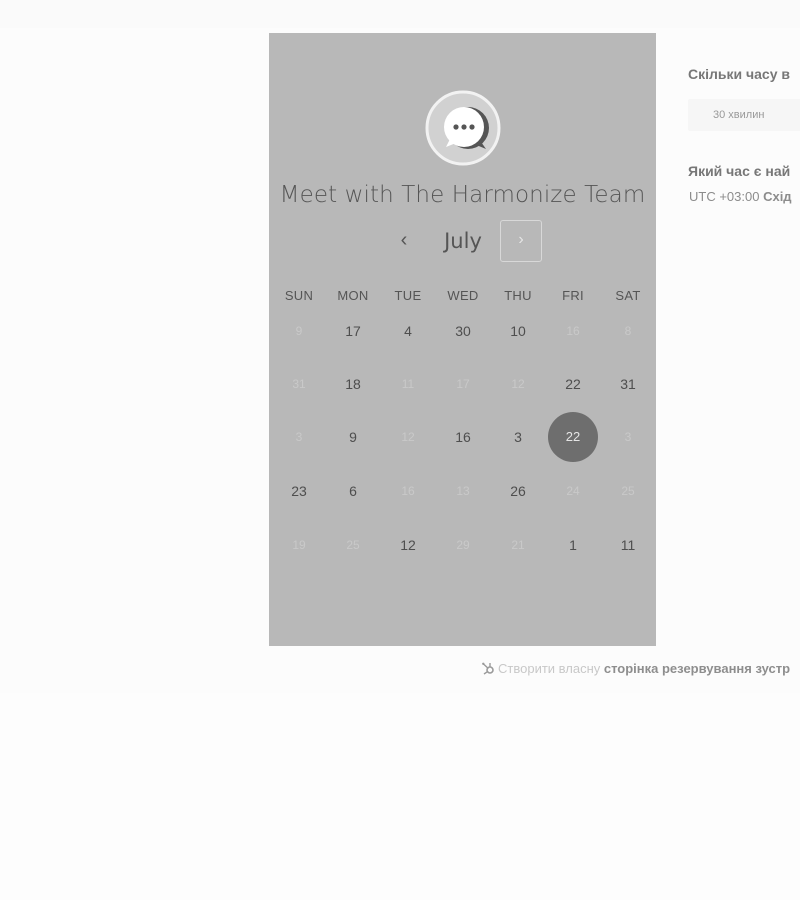  I want to click on calendar-day: 19, so click(299, 545).